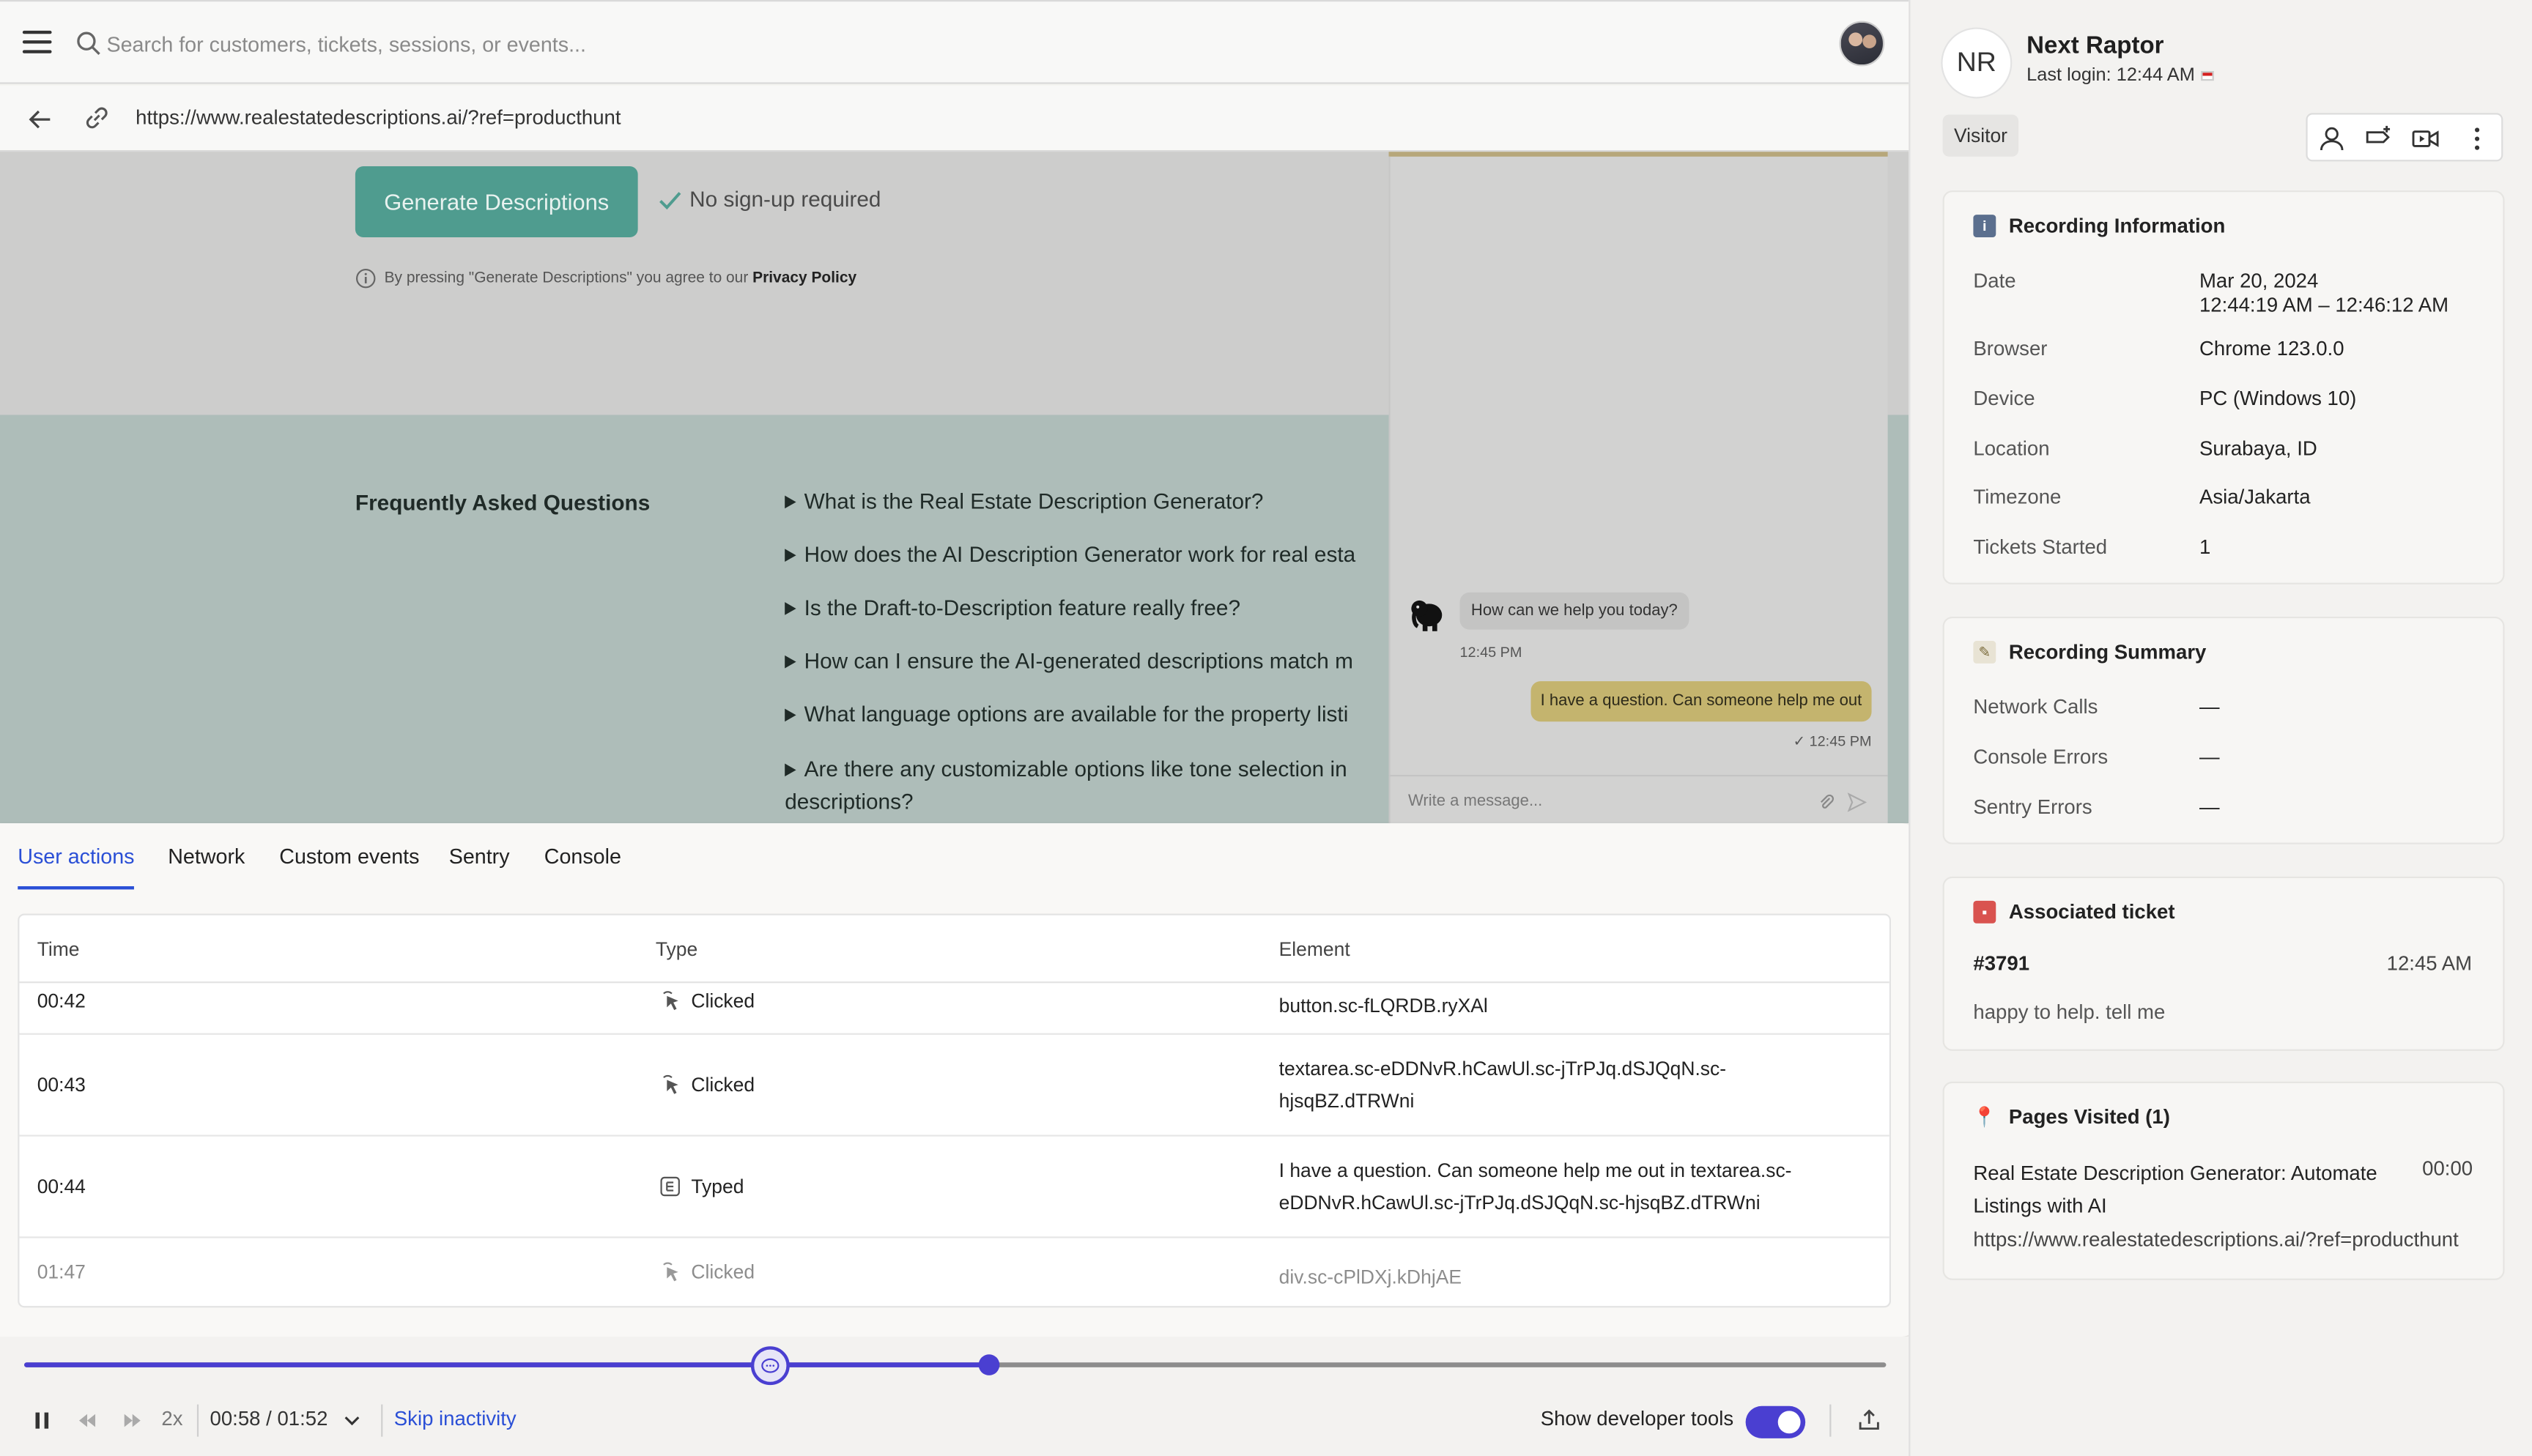  I want to click on row-type: Typed, so click(701, 1186).